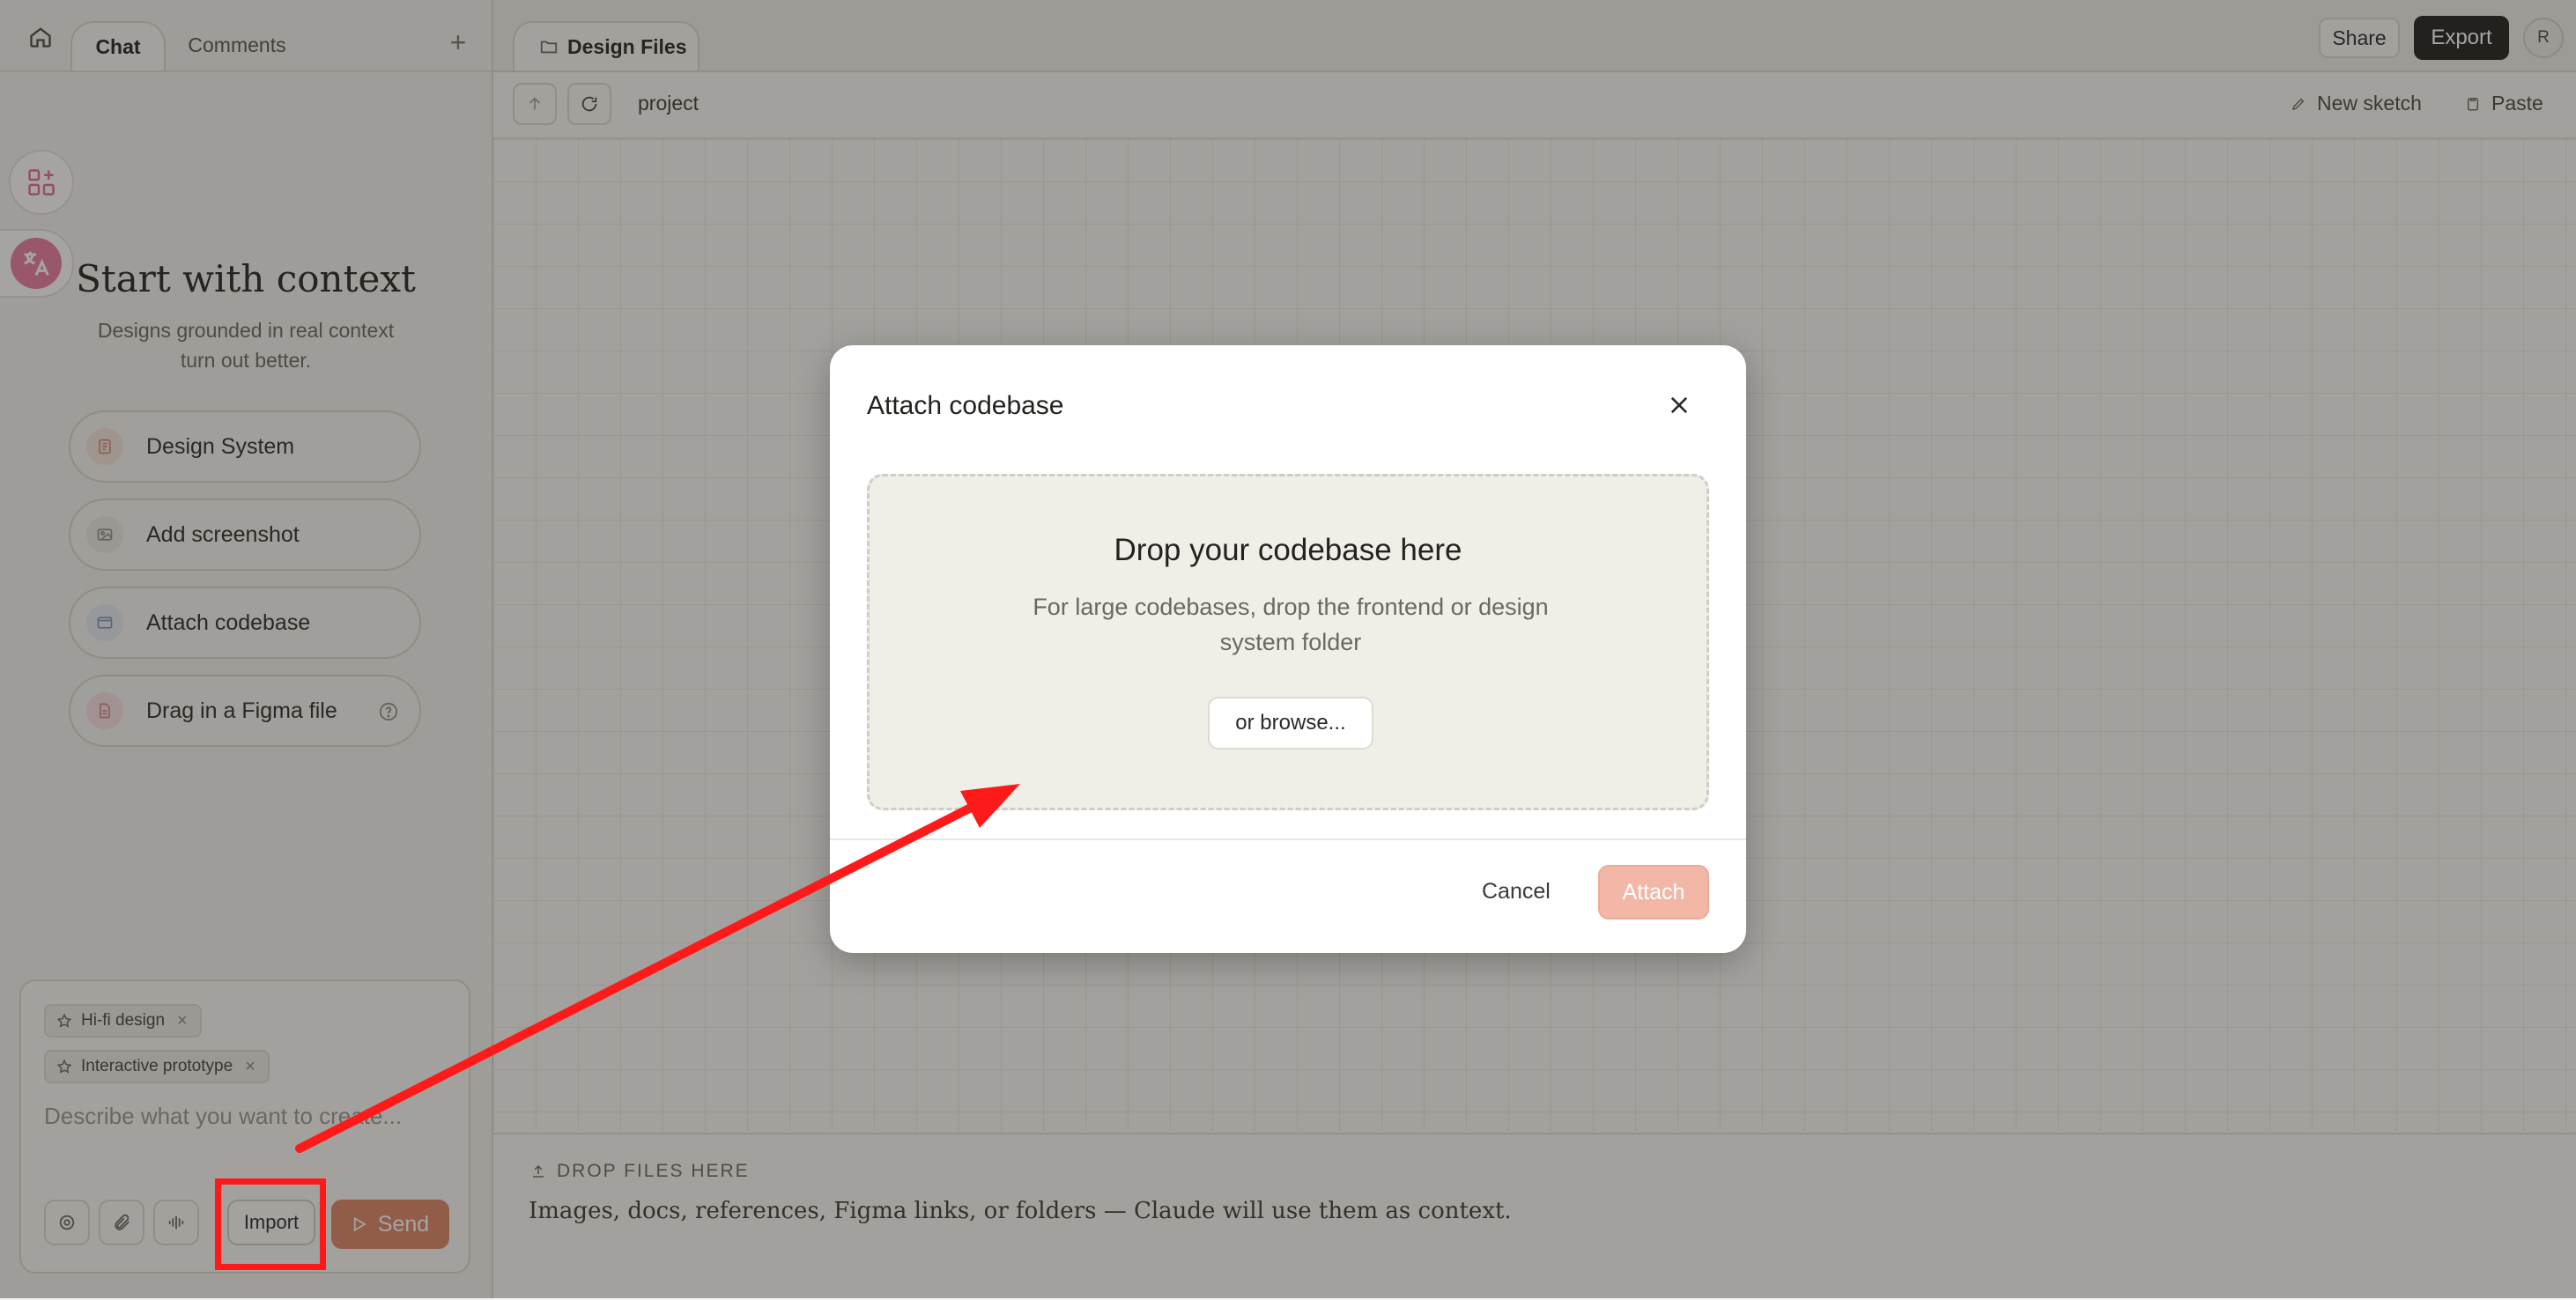 The width and height of the screenshot is (2576, 1300). I want to click on annotation-arrow-icon, so click(658, 969).